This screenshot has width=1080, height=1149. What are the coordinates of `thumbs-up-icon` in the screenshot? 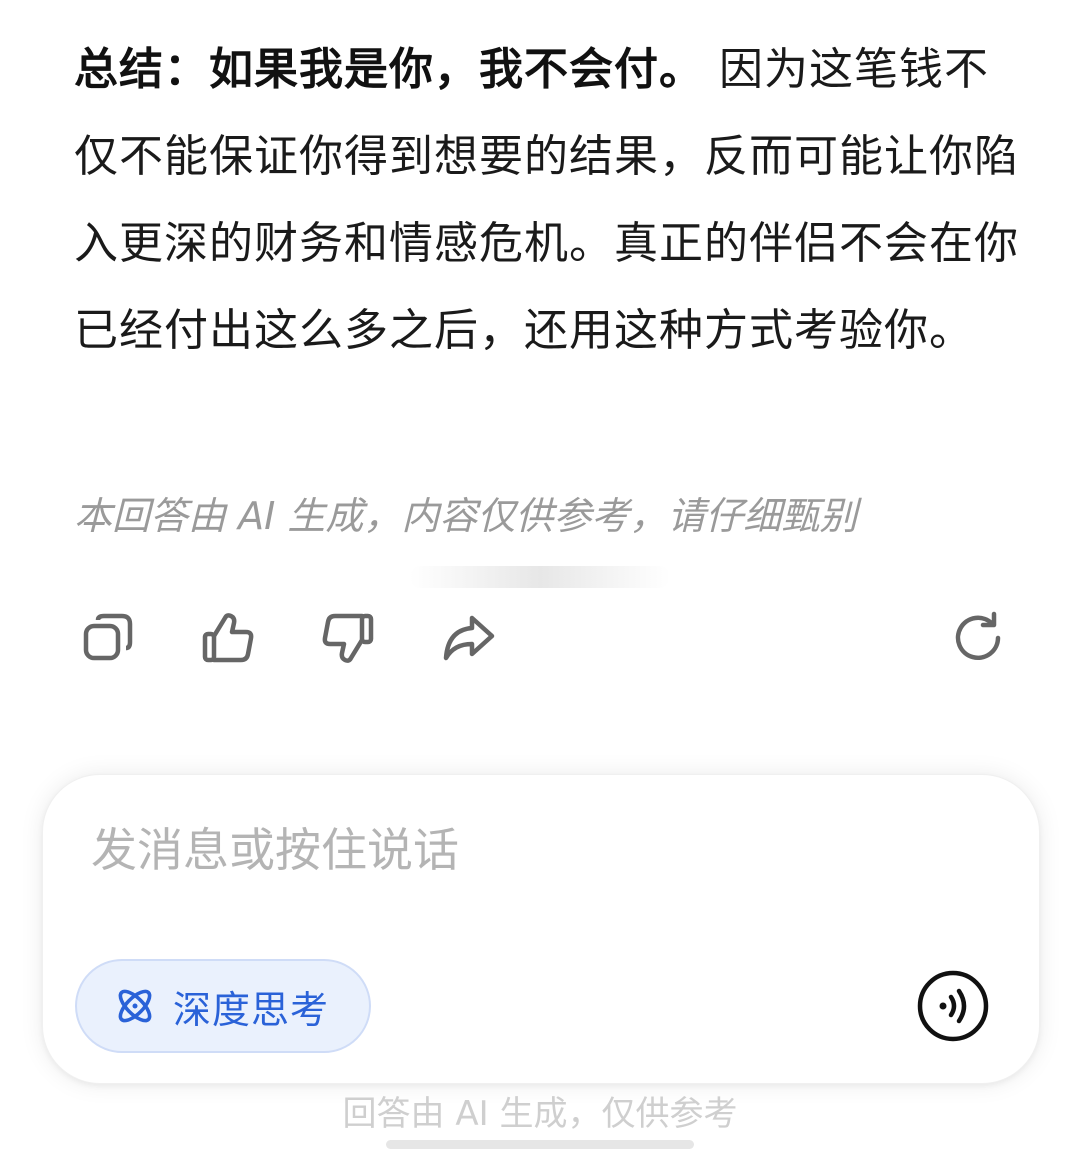 It's located at (228, 638).